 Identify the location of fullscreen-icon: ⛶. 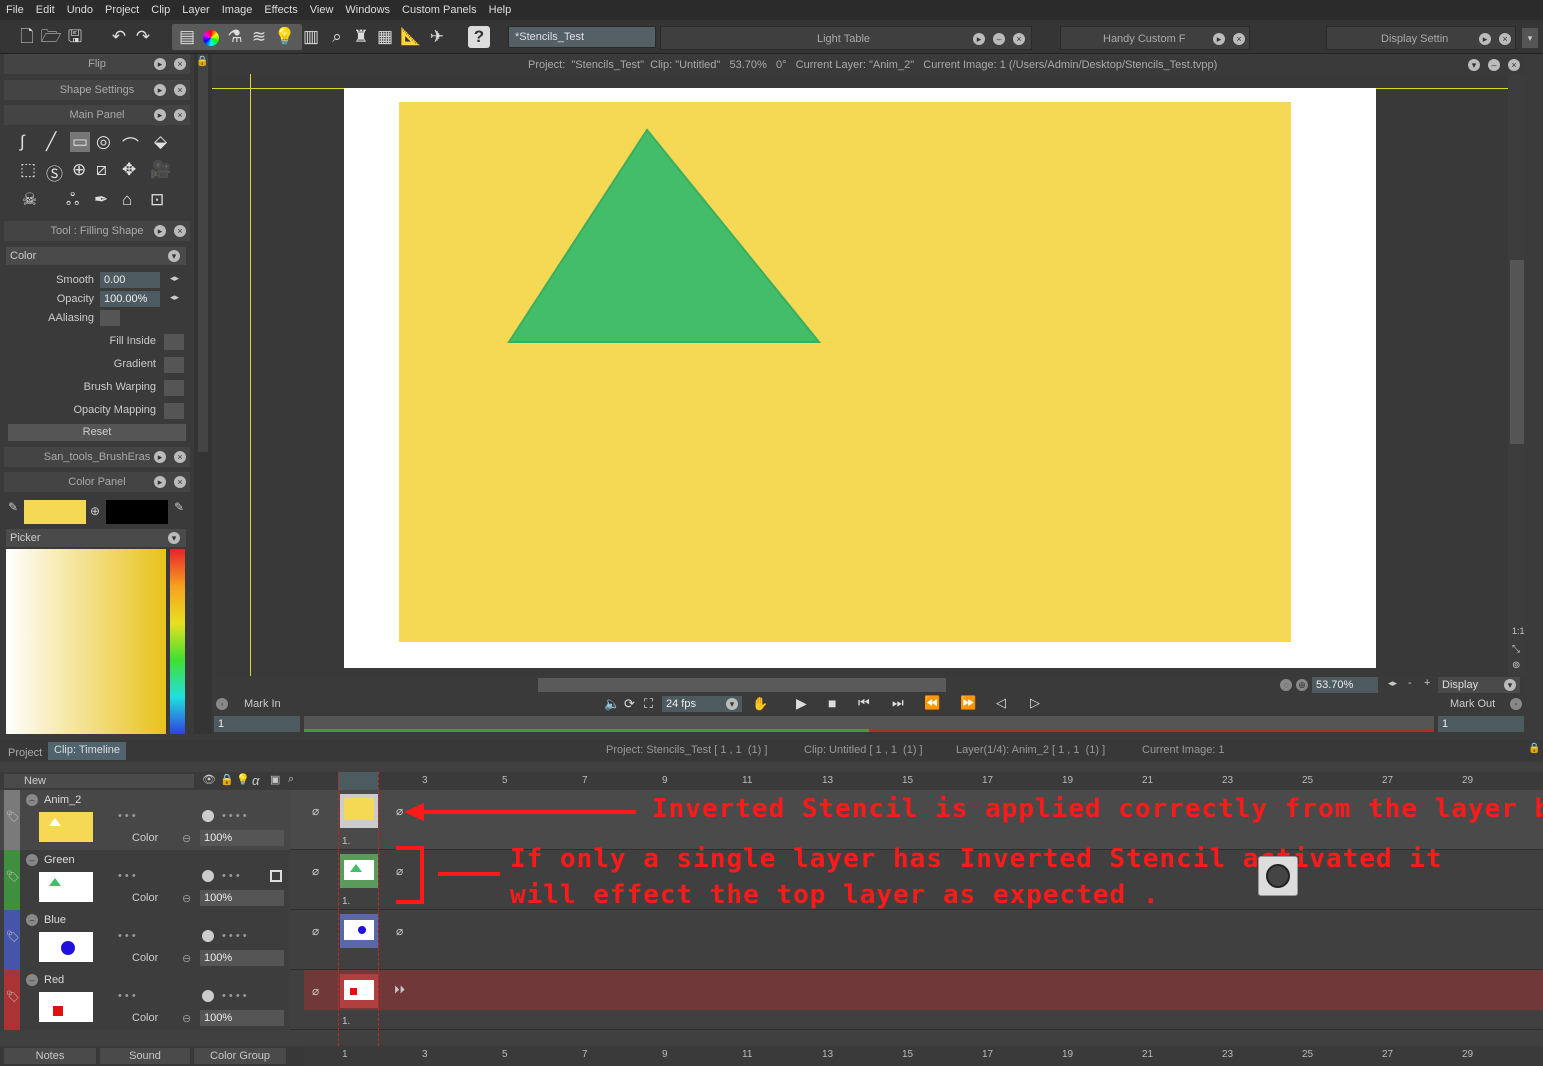
(648, 704).